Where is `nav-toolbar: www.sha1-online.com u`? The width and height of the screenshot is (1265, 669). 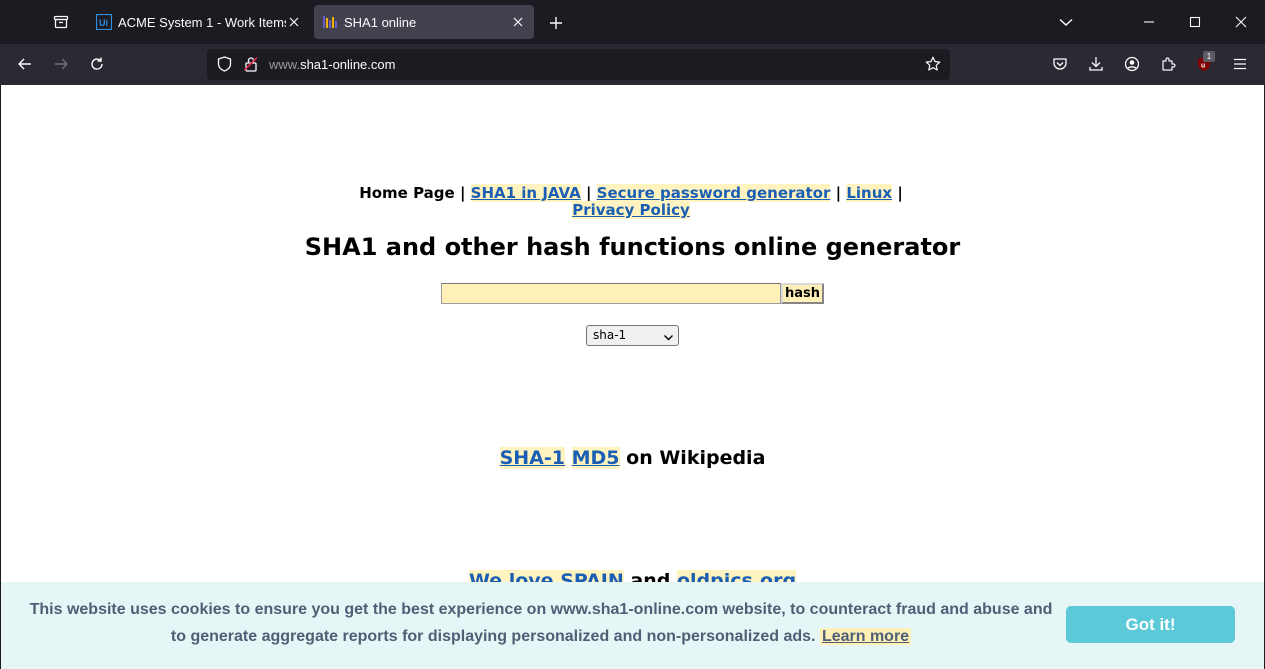 nav-toolbar: www.sha1-online.com u is located at coordinates (632, 64).